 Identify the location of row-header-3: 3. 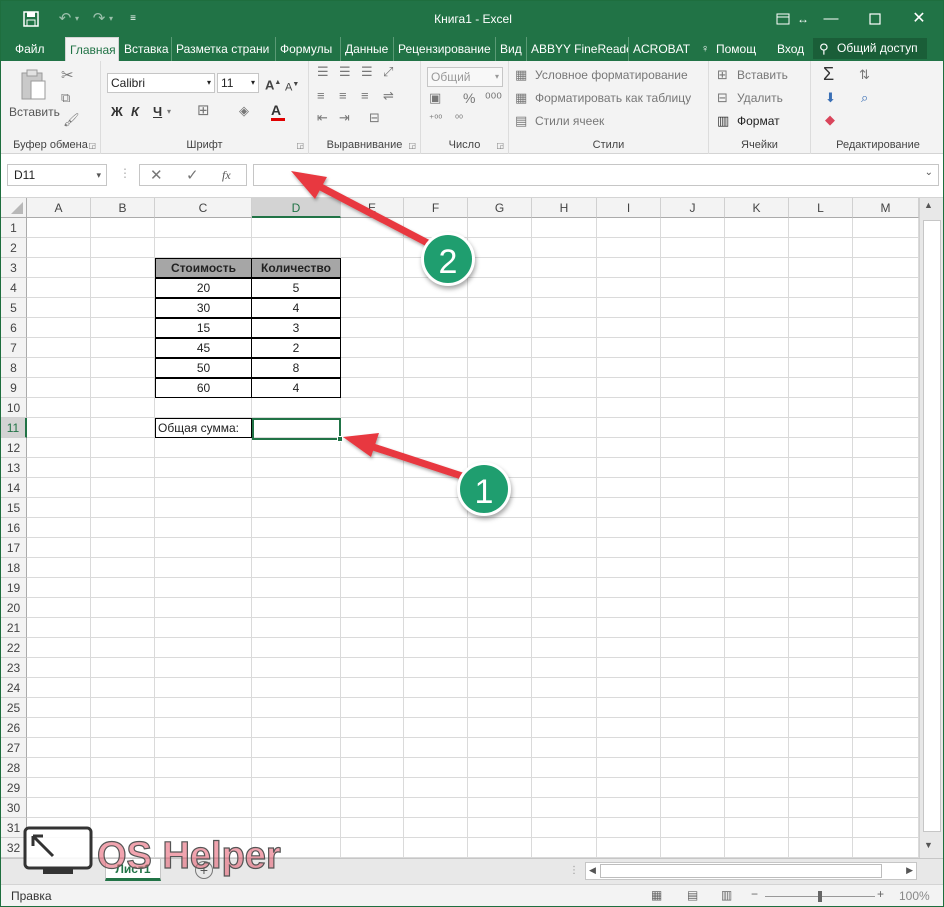
(14, 268).